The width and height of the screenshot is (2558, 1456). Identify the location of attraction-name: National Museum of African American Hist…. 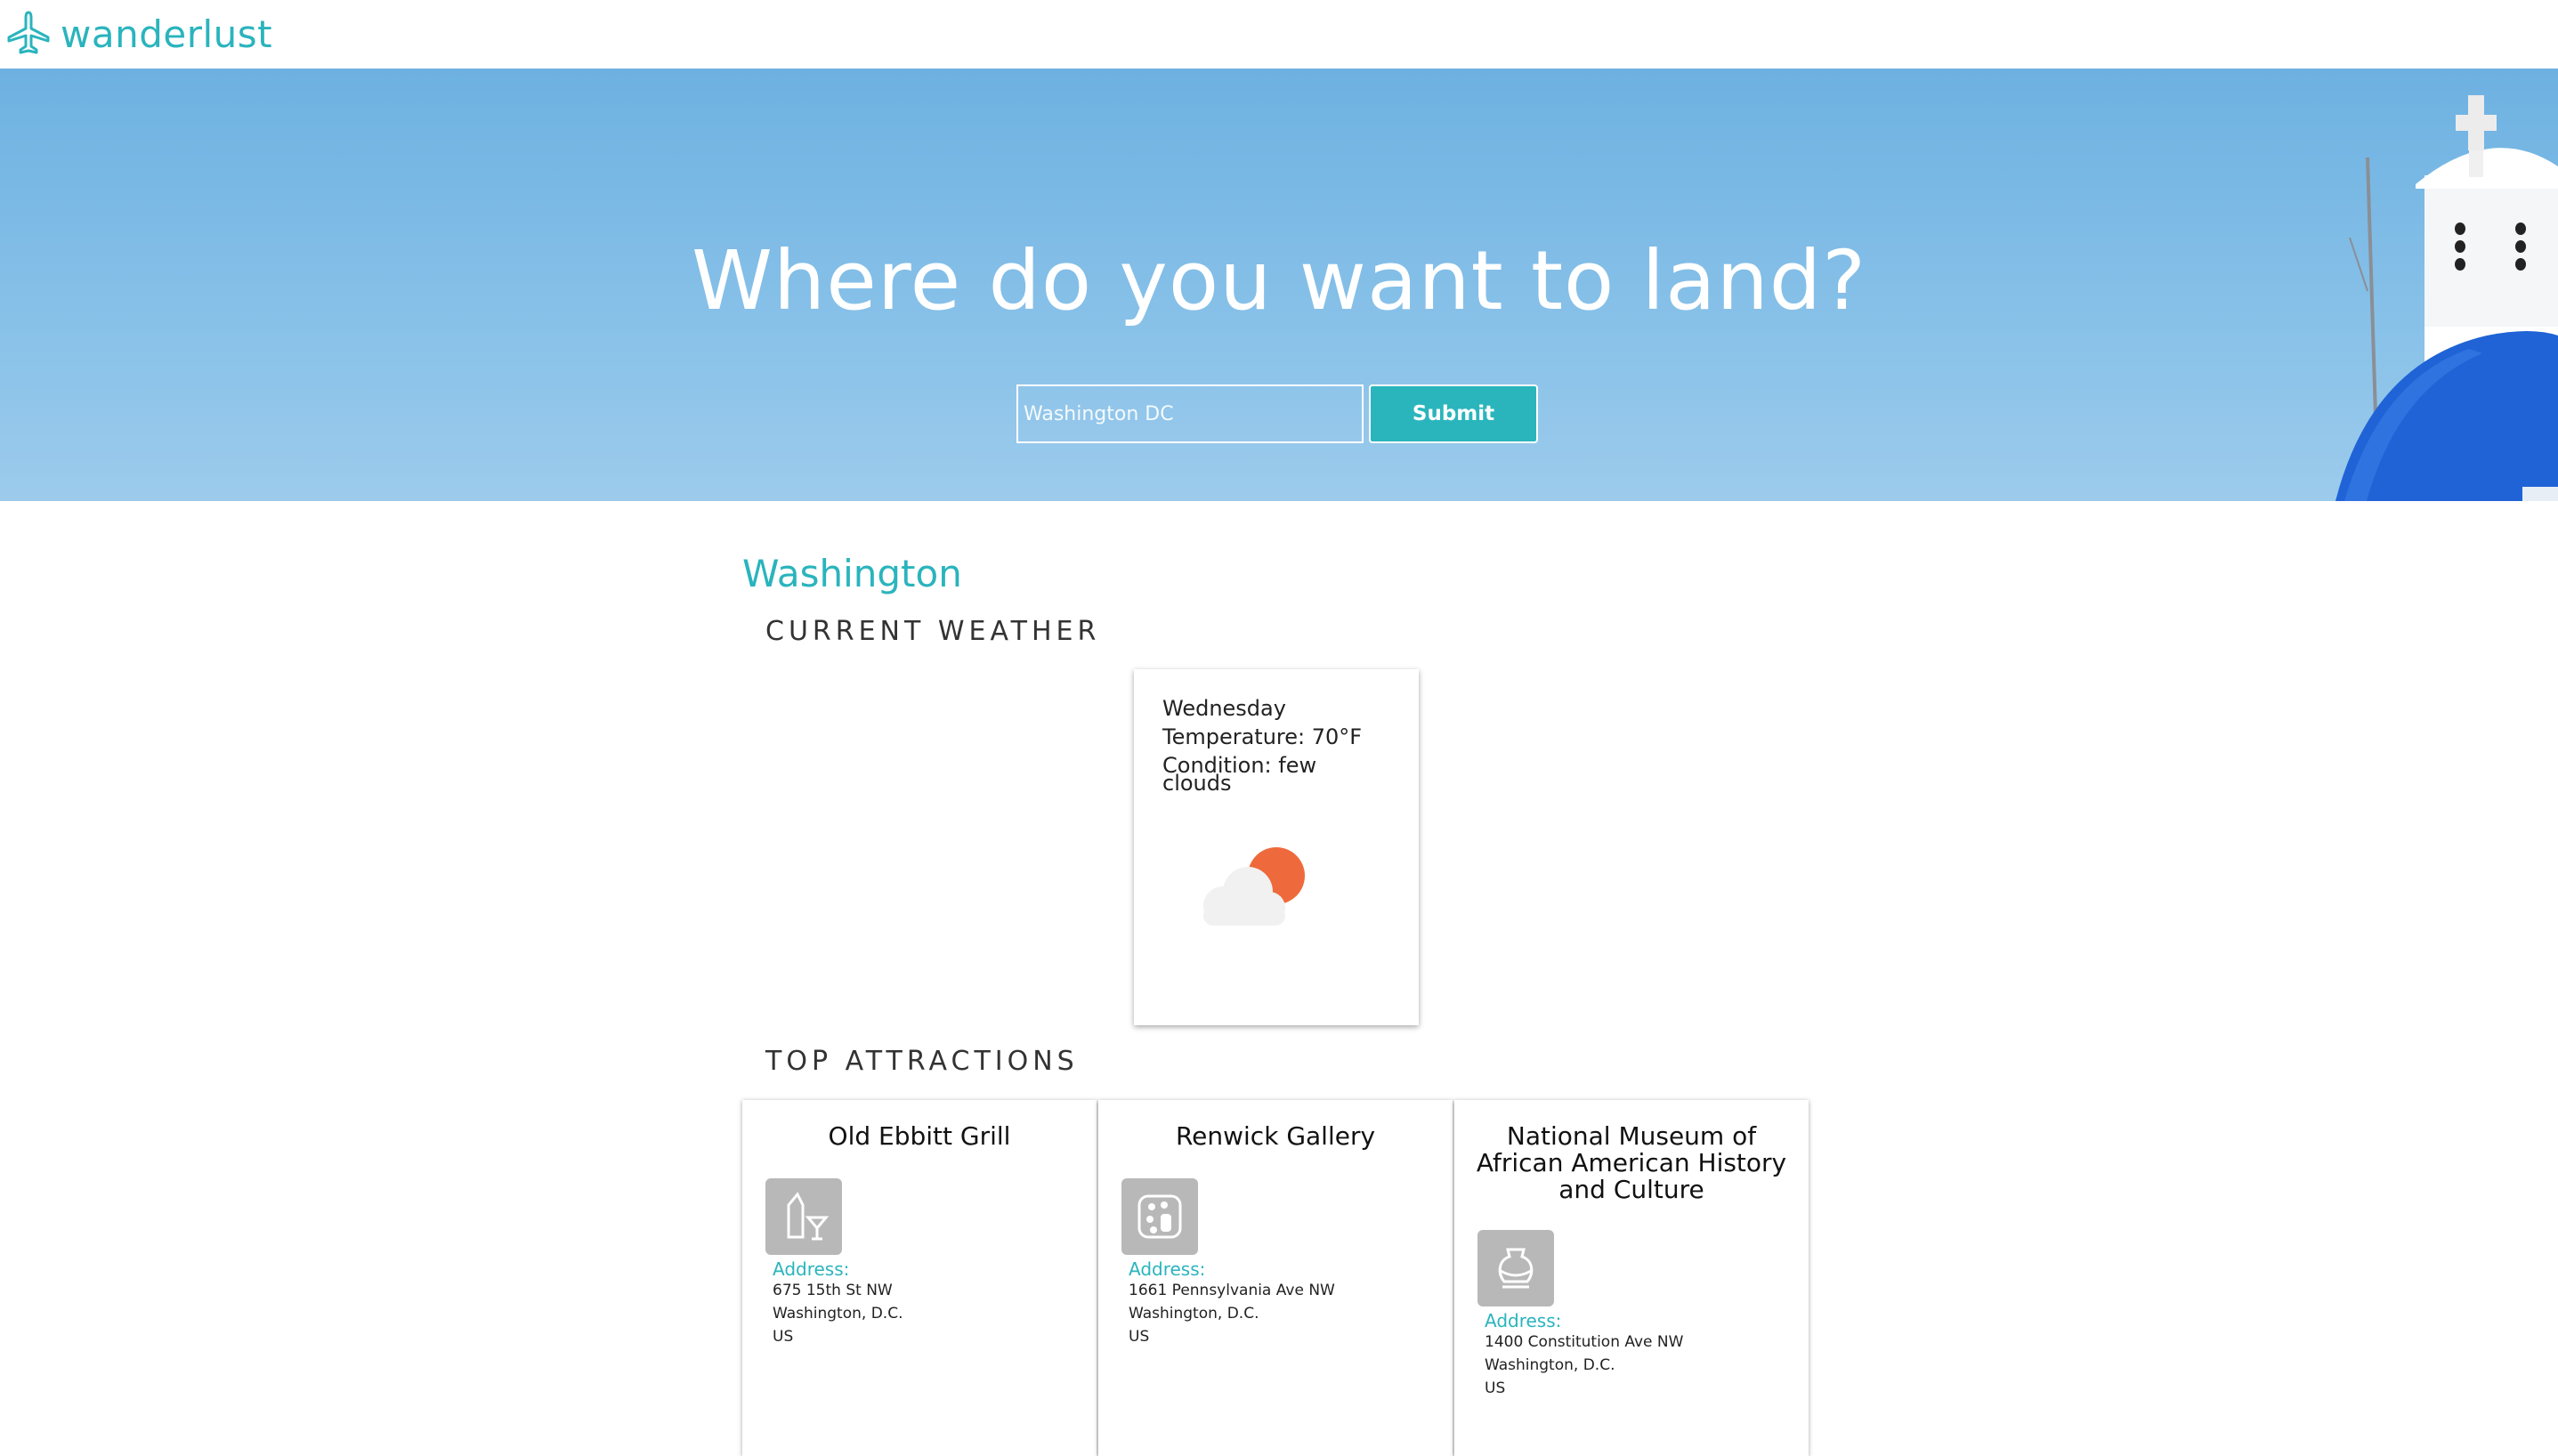
(1631, 1162).